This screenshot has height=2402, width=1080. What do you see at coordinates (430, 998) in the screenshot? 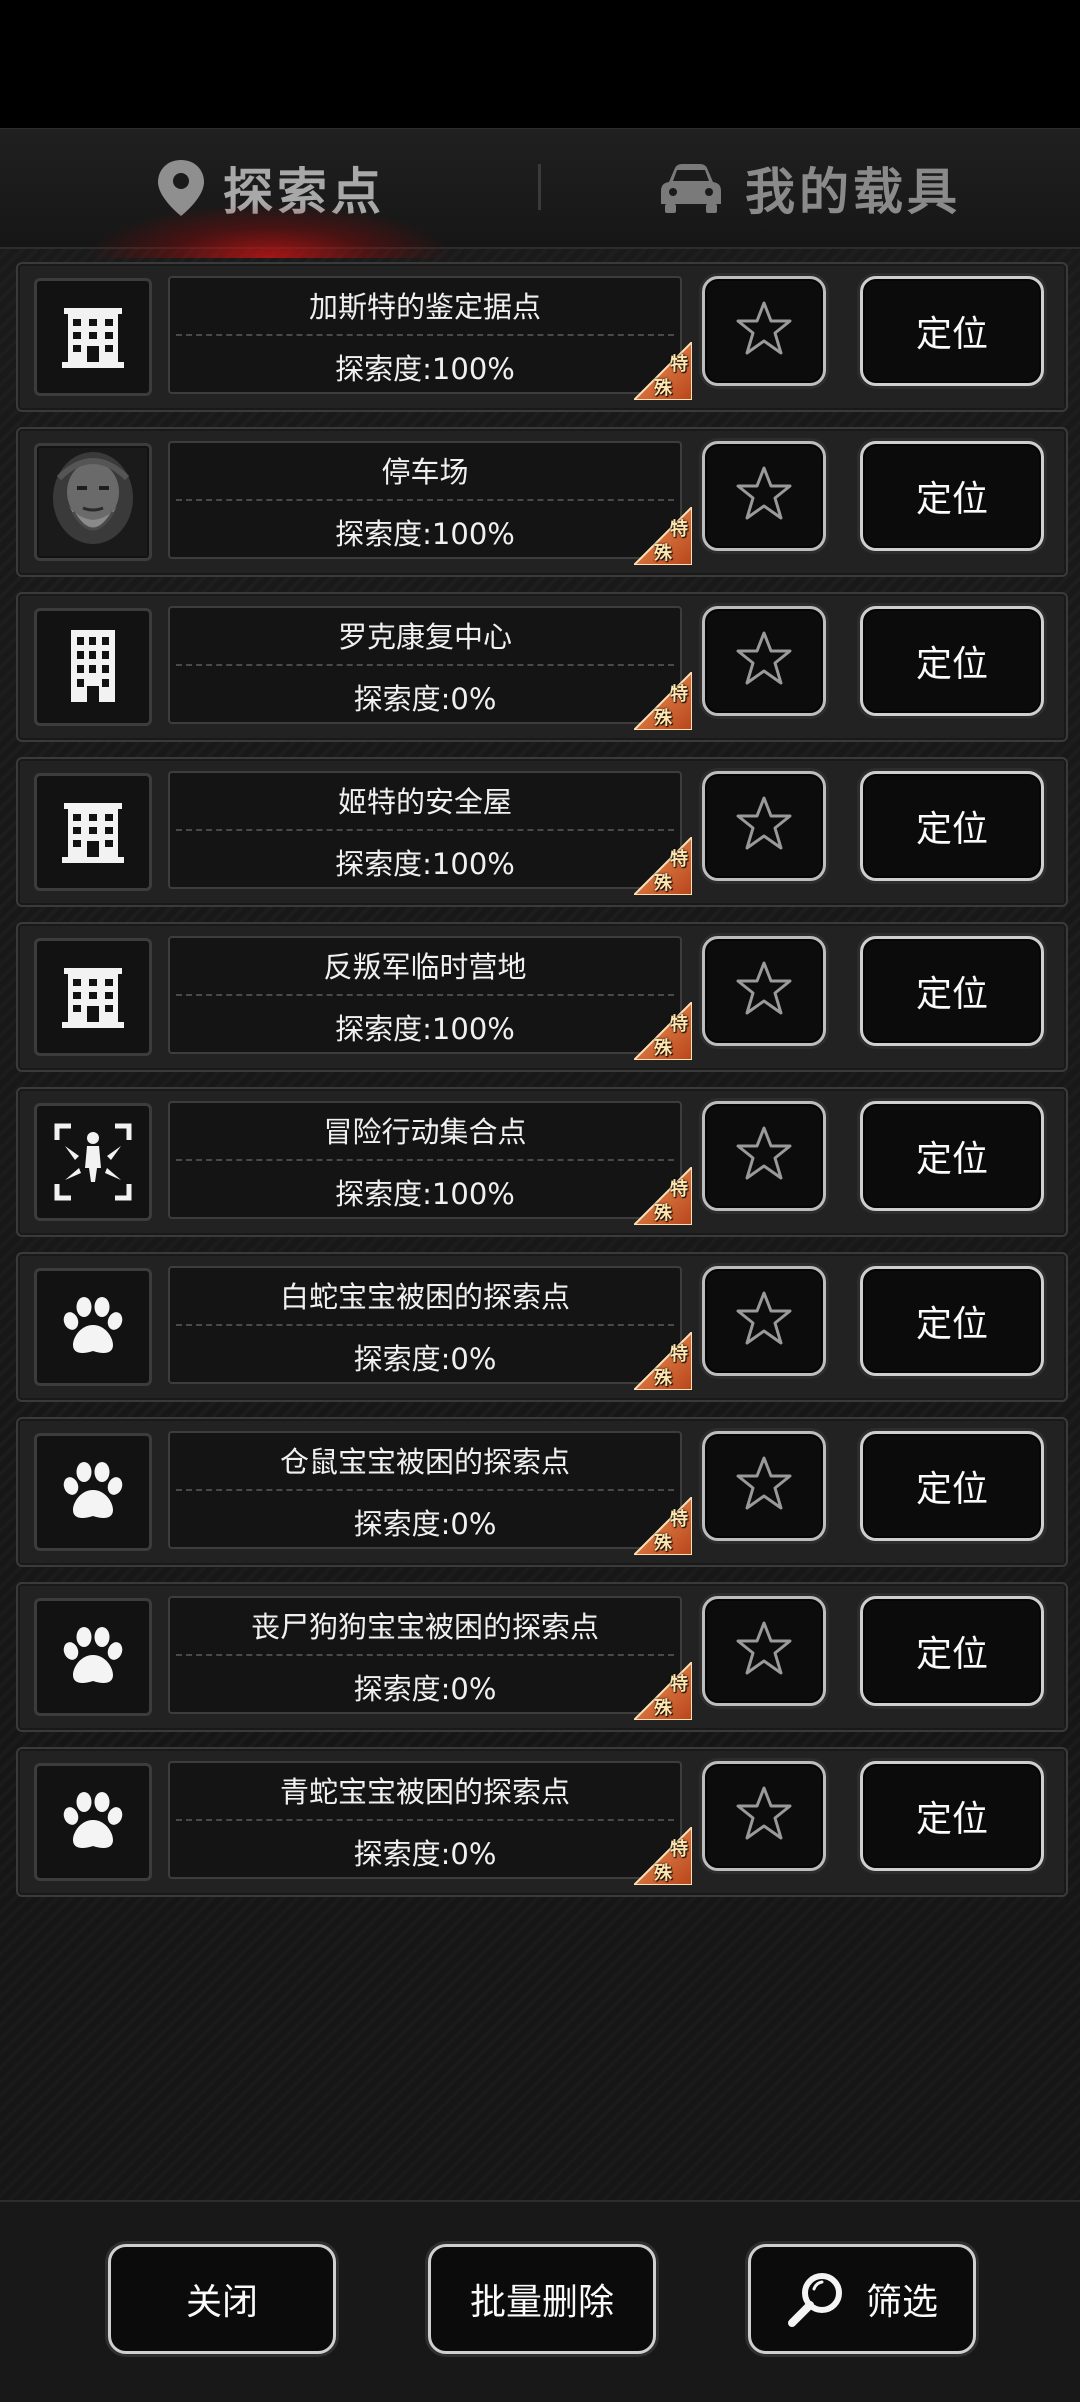
I see `location-info: 反叛军临时营地 探索度:100% 特殊` at bounding box center [430, 998].